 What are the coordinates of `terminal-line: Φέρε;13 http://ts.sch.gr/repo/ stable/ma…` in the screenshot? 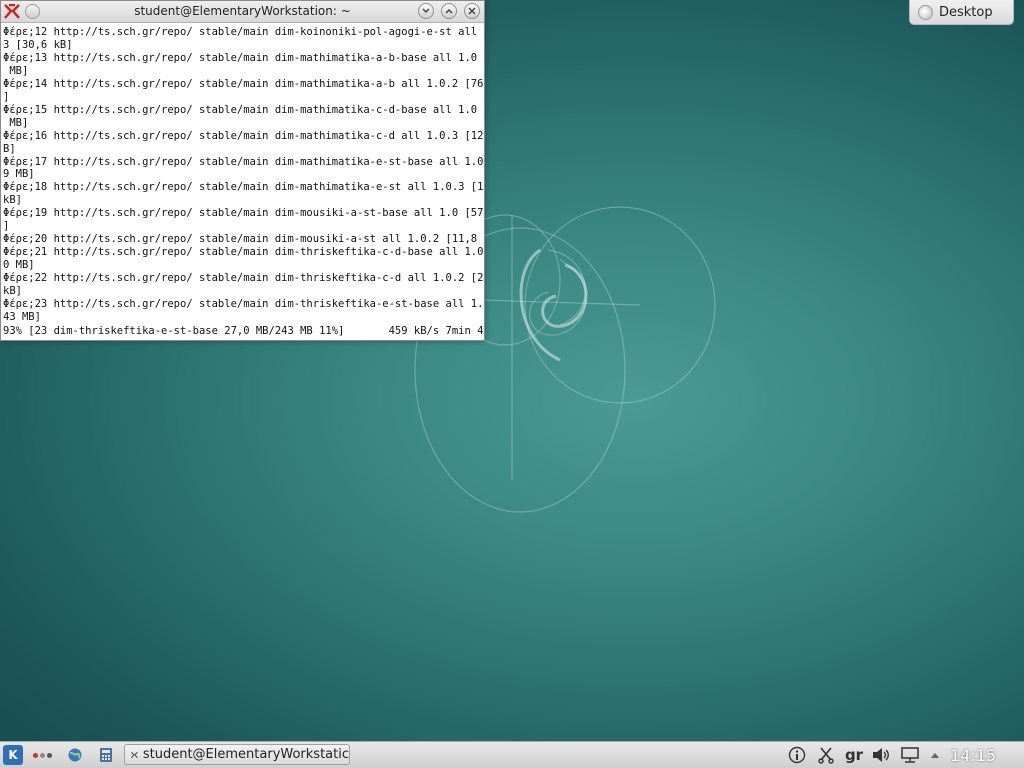 It's located at (243, 57).